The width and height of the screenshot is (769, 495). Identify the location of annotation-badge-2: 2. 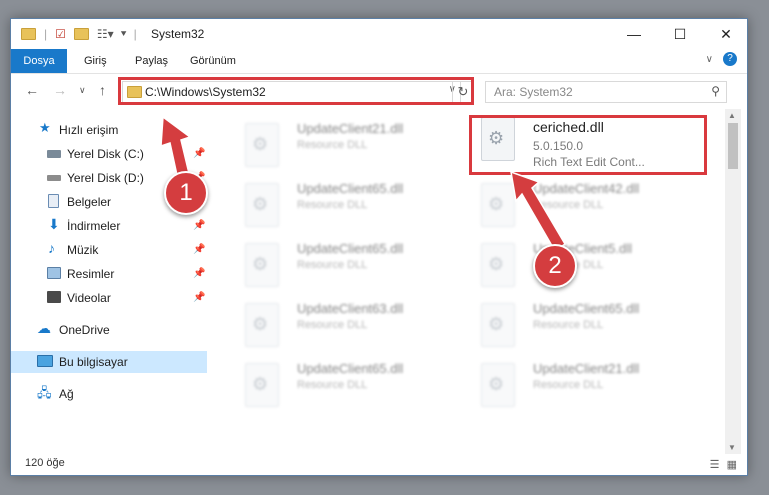
(555, 266).